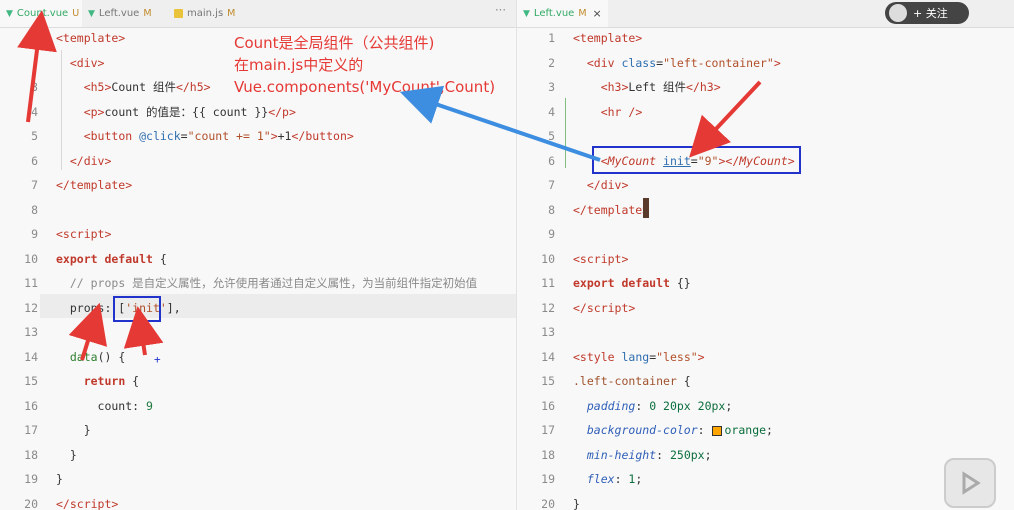 The width and height of the screenshot is (1014, 510). Describe the element at coordinates (642, 455) in the screenshot. I see `code-text: min-height: 250px;` at that location.